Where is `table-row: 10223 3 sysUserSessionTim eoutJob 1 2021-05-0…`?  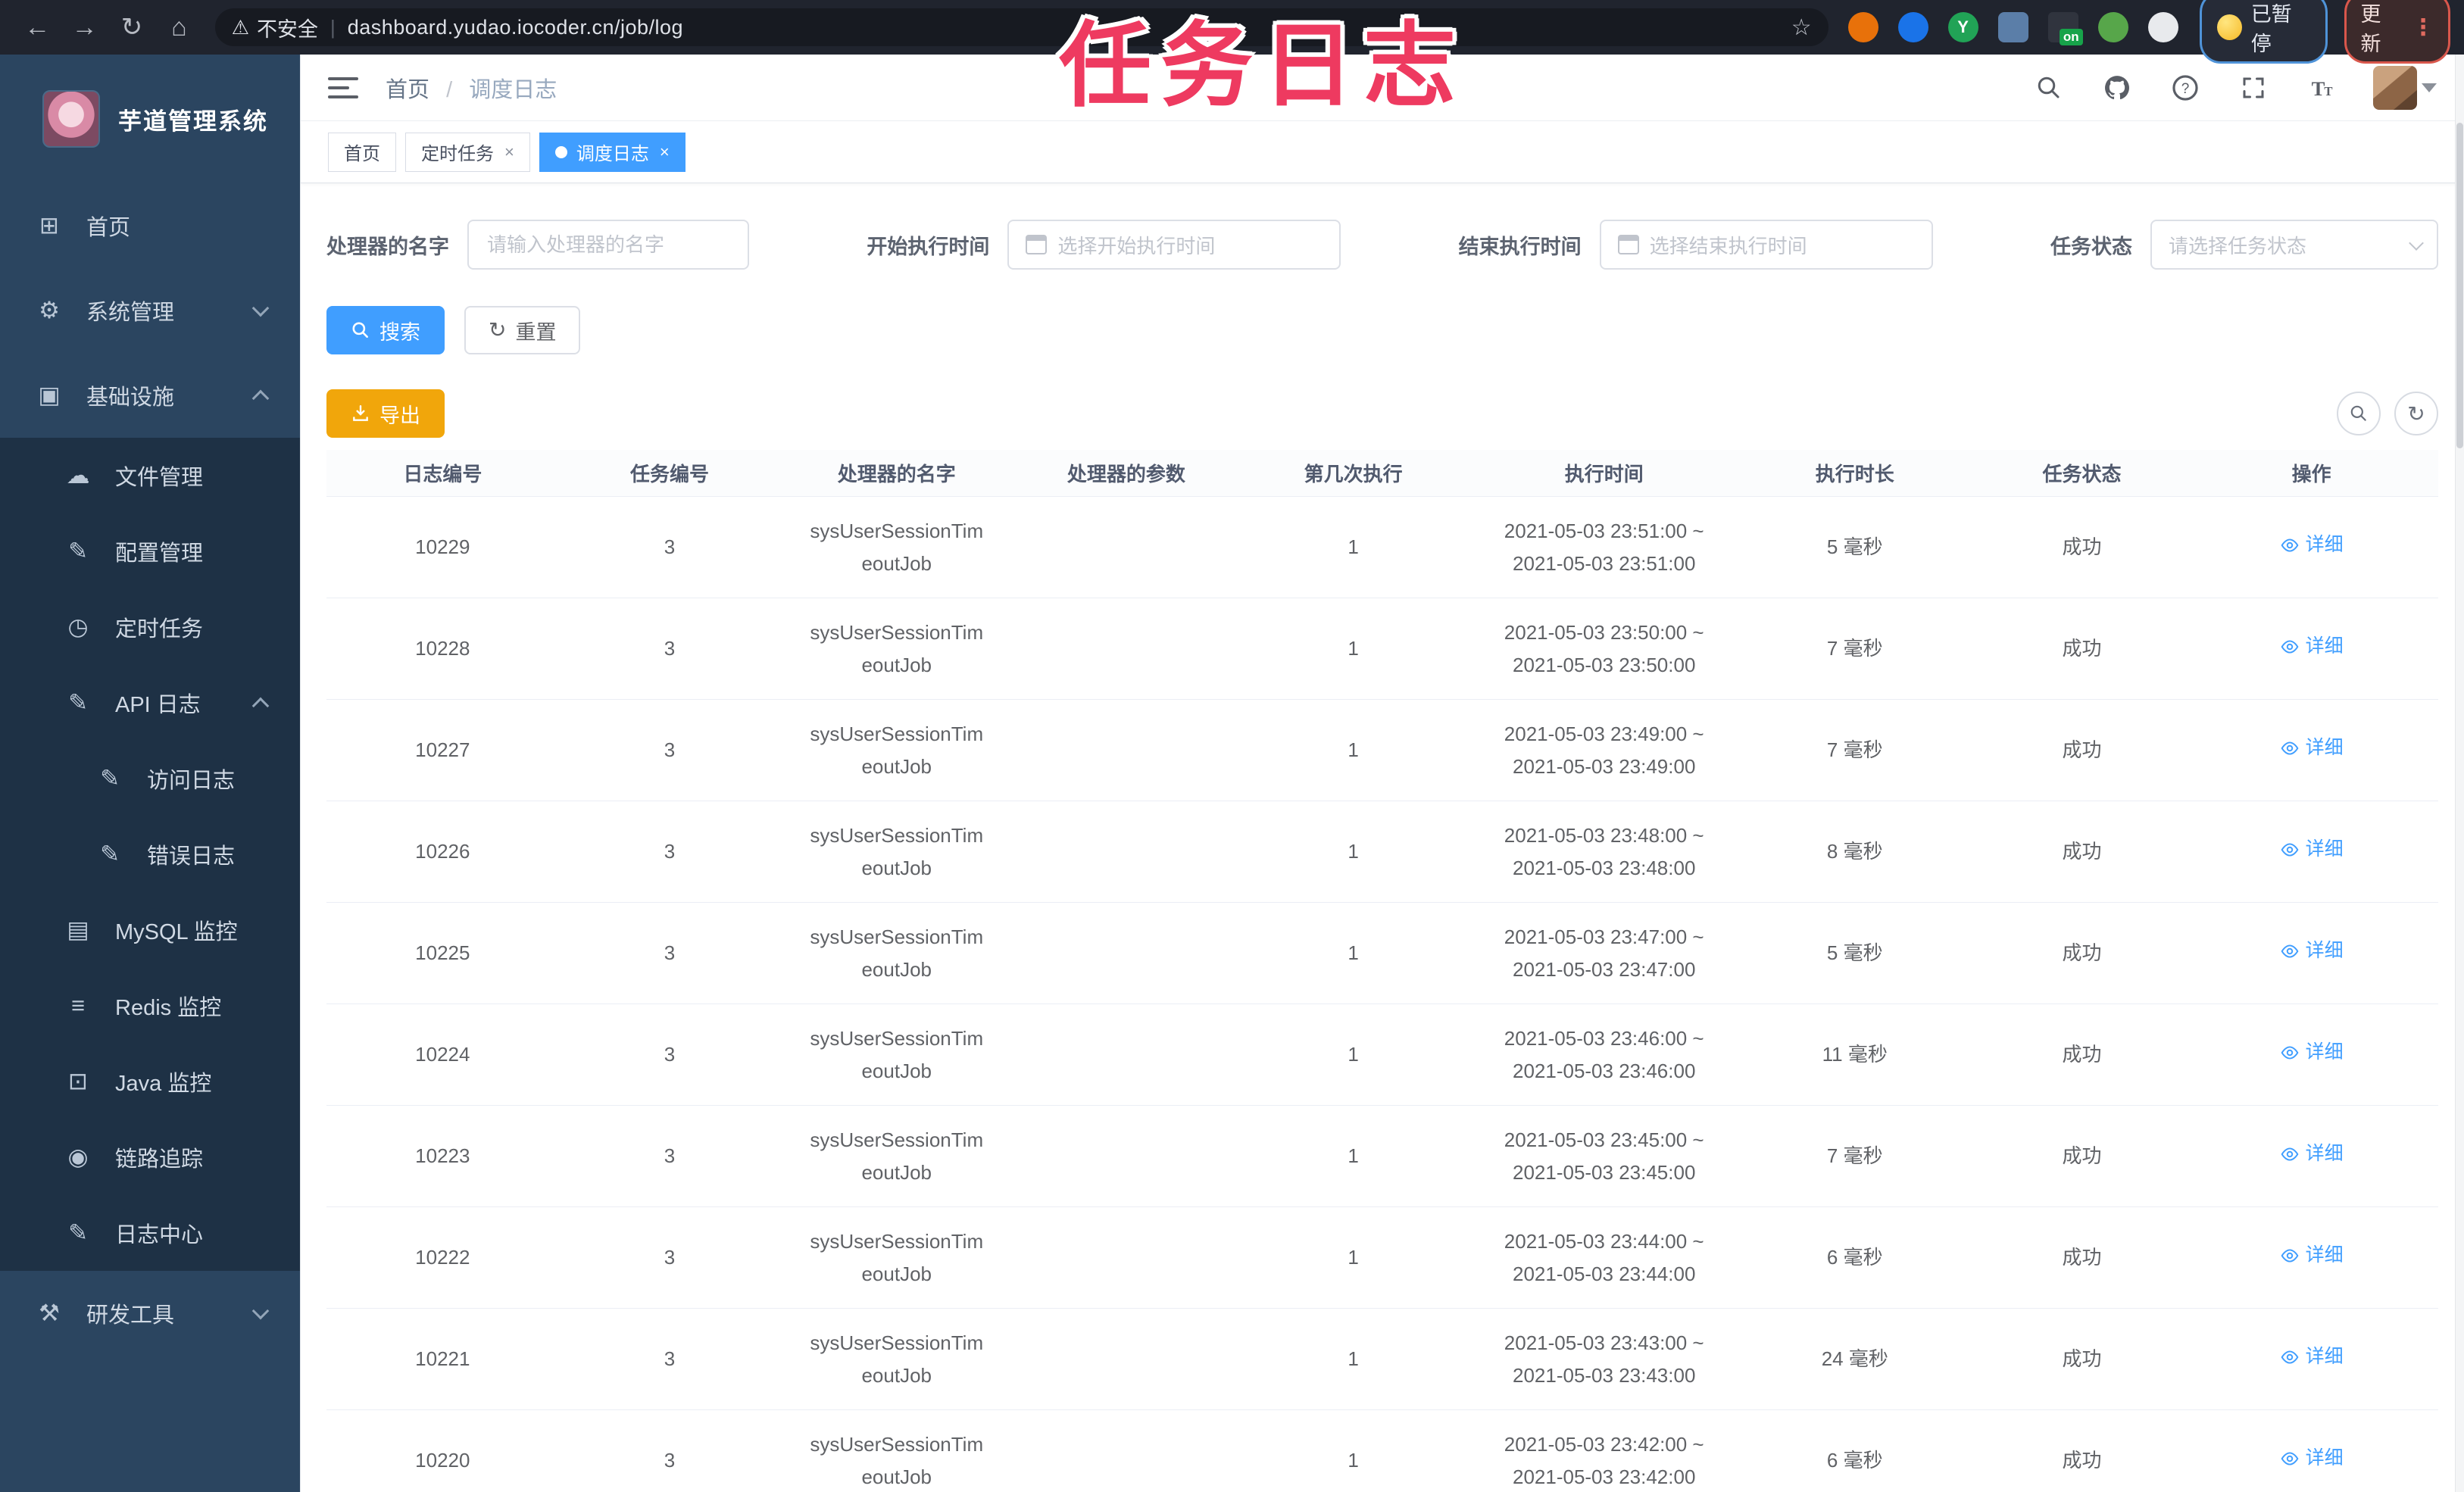 table-row: 10223 3 sysUserSessionTim eoutJob 1 2021-05-0… is located at coordinates (1382, 1157).